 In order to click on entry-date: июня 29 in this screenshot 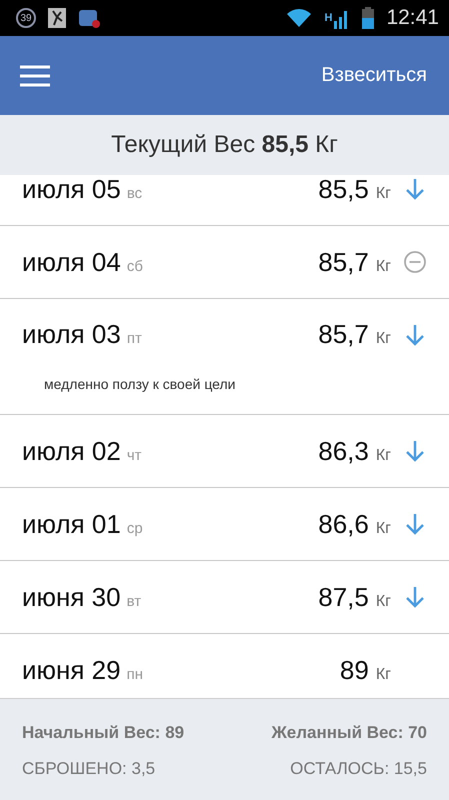, I will do `click(71, 670)`.